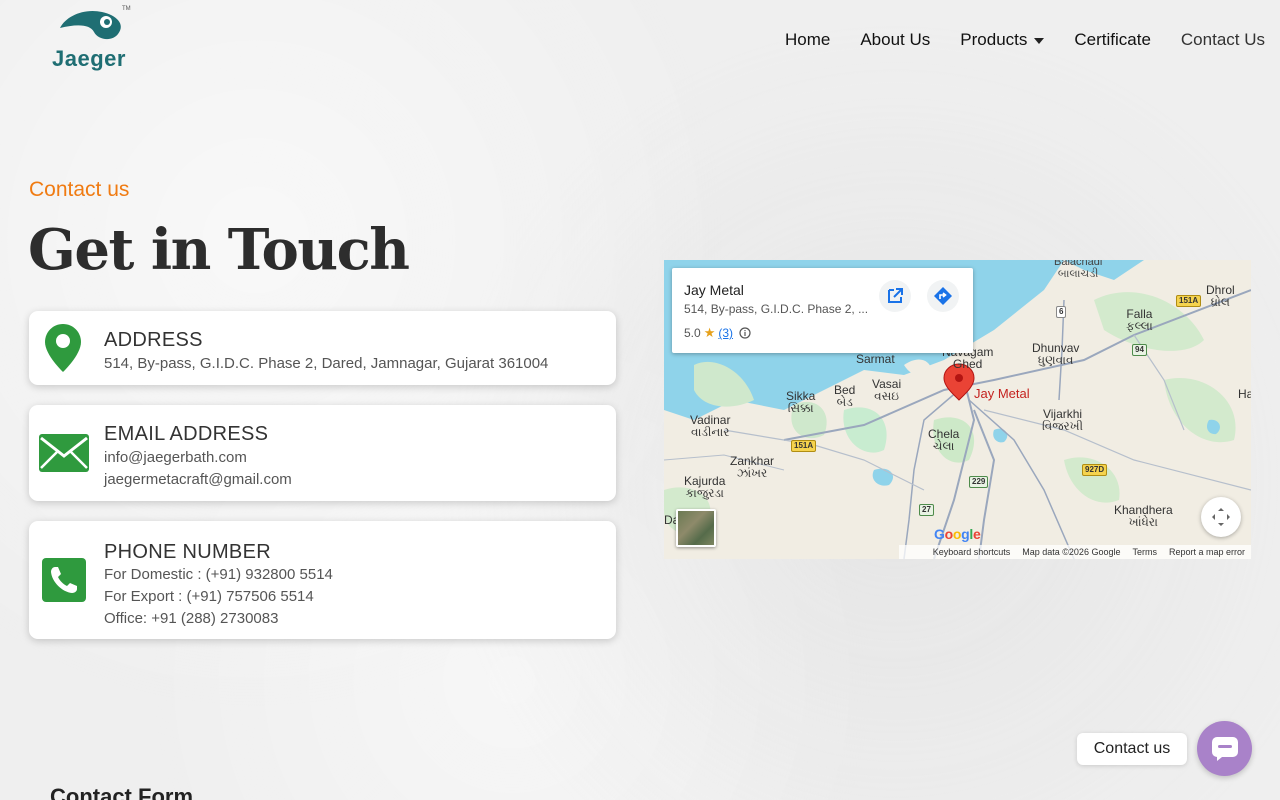 Image resolution: width=1280 pixels, height=800 pixels. What do you see at coordinates (64, 580) in the screenshot?
I see `phone-icon` at bounding box center [64, 580].